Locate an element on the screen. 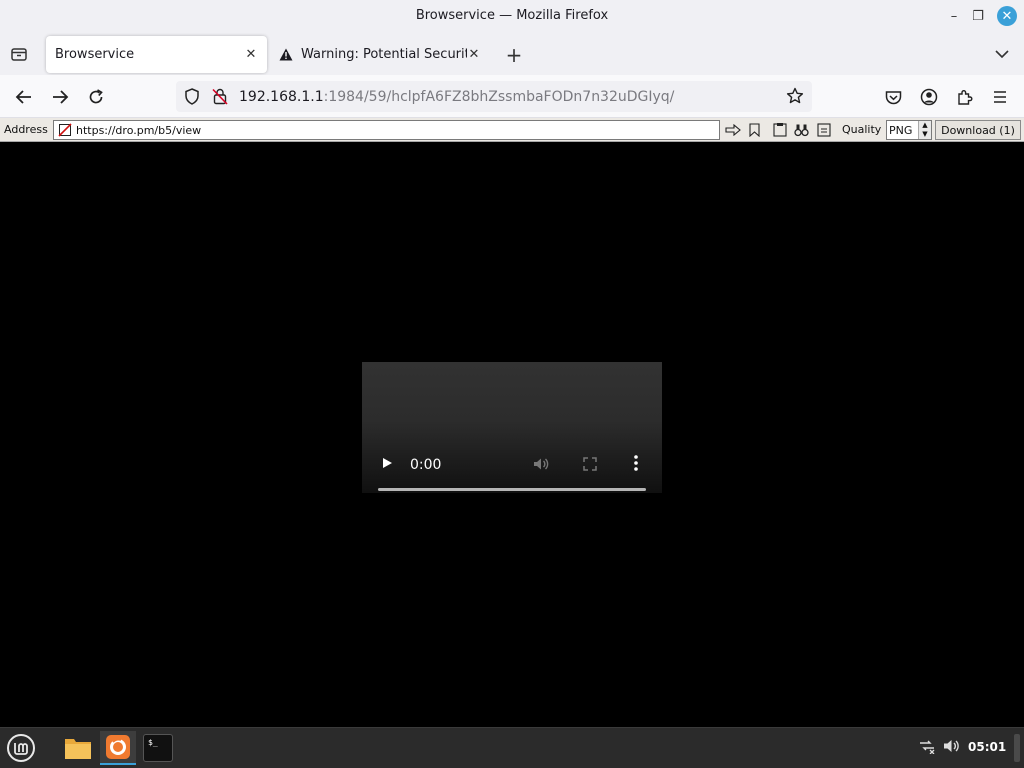 The image size is (1024, 768). terminal-prompt: $_ is located at coordinates (158, 748).